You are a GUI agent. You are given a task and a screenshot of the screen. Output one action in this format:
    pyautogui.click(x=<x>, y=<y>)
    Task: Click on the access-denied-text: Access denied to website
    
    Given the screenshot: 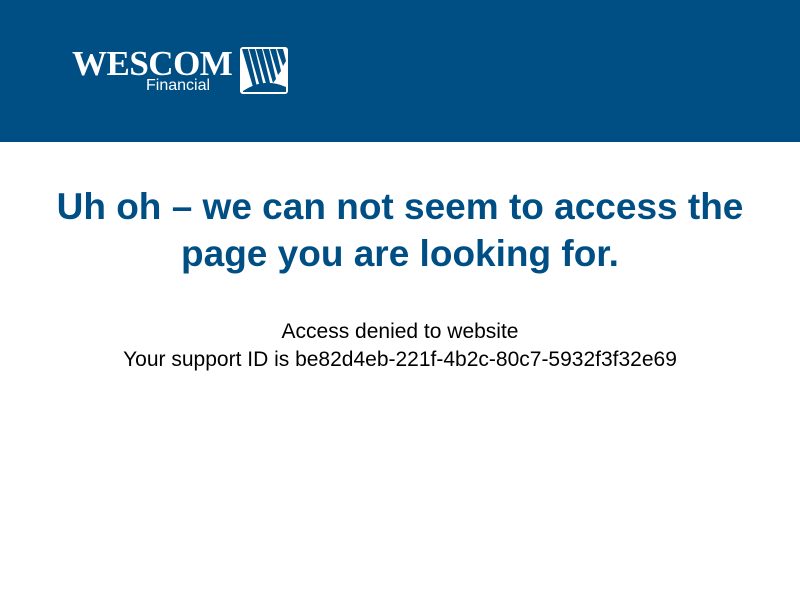 What is the action you would take?
    pyautogui.click(x=400, y=331)
    